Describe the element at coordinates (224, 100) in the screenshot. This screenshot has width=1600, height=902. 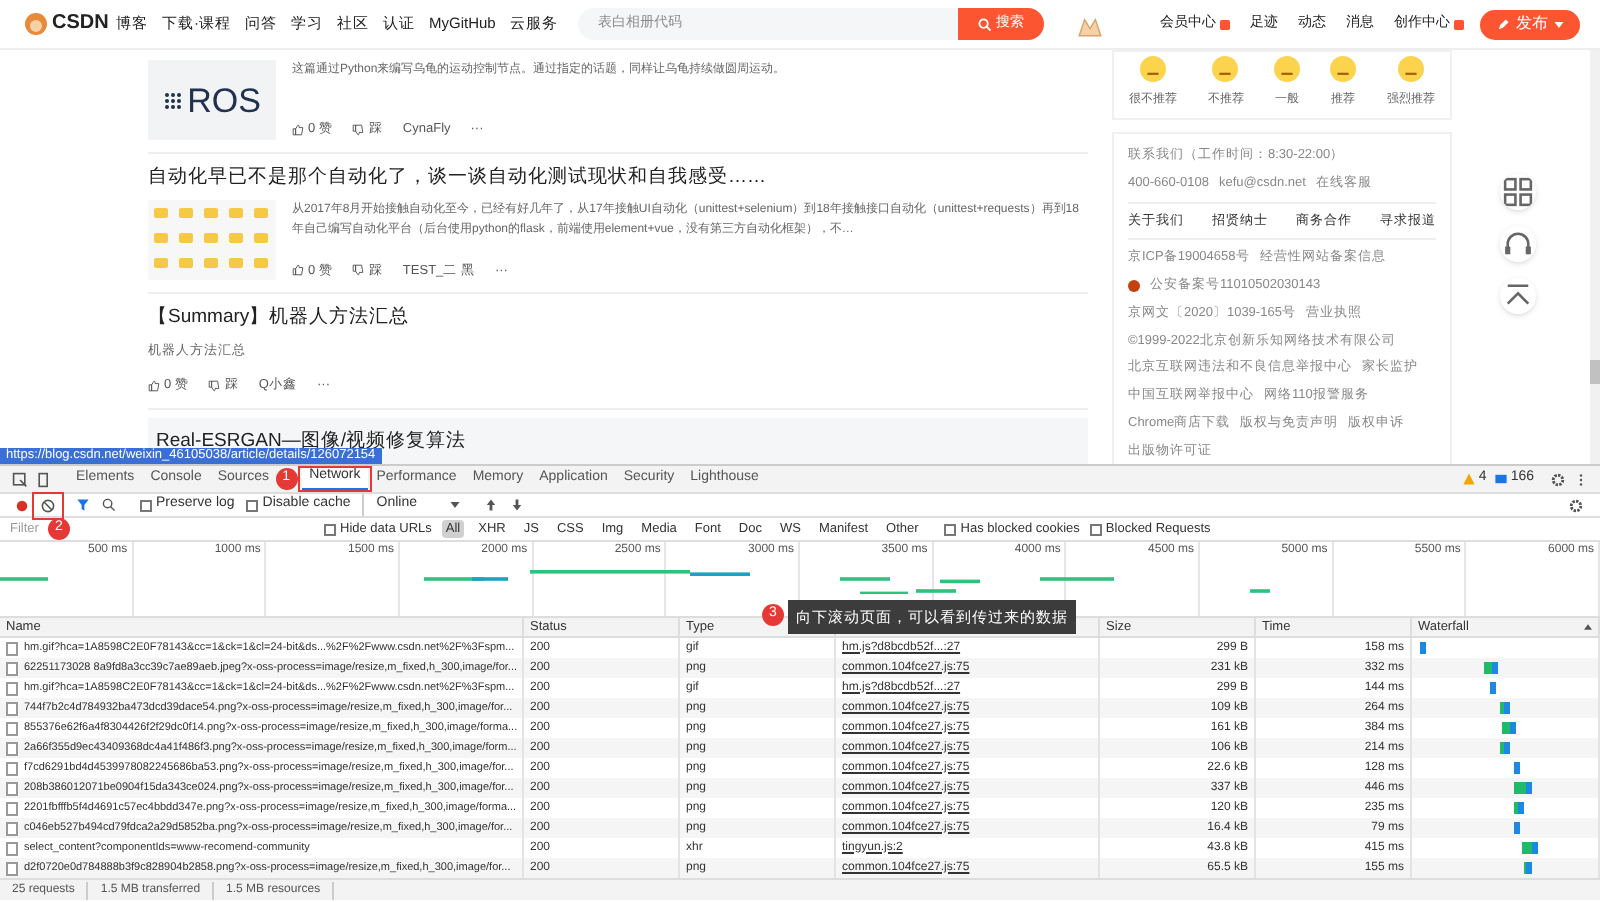
I see `logo-text: ROS` at that location.